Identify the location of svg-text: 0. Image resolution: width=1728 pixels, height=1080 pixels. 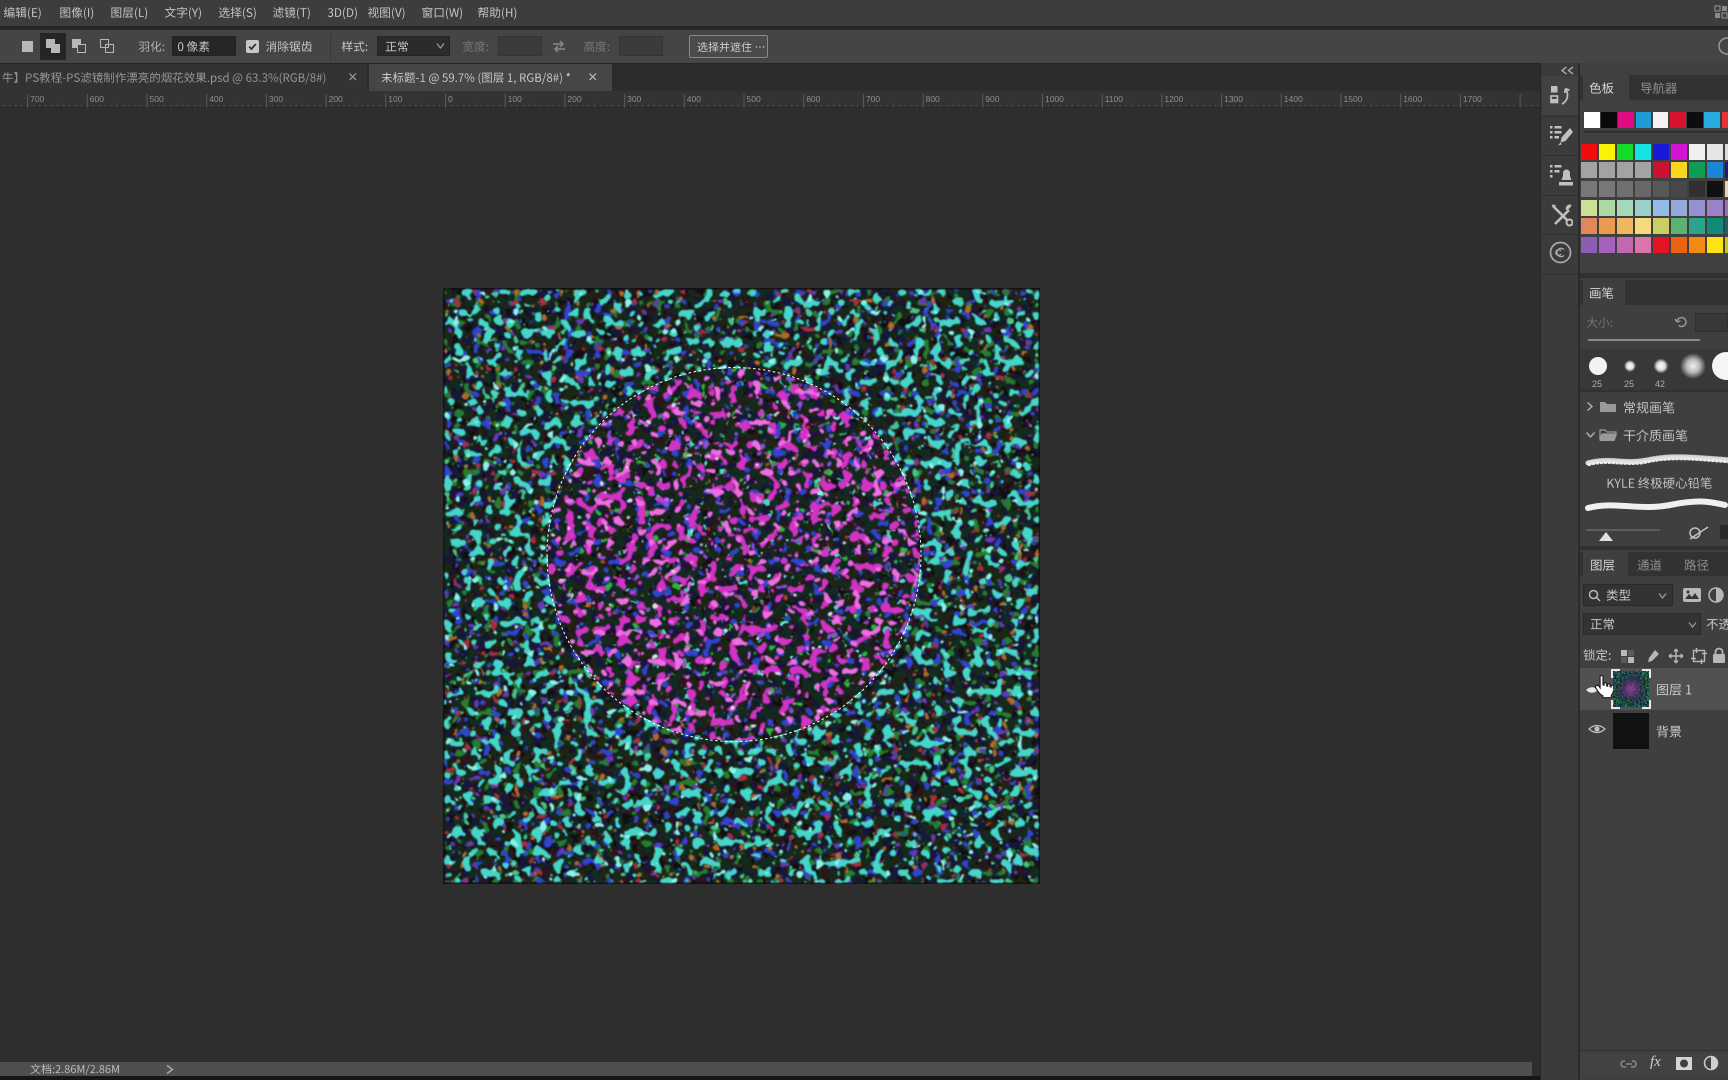
(450, 99).